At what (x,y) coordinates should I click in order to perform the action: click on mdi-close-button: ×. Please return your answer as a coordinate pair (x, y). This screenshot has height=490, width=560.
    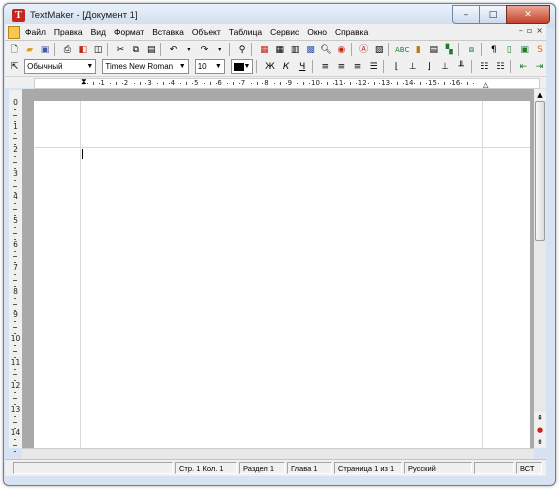
    Looking at the image, I should click on (539, 30).